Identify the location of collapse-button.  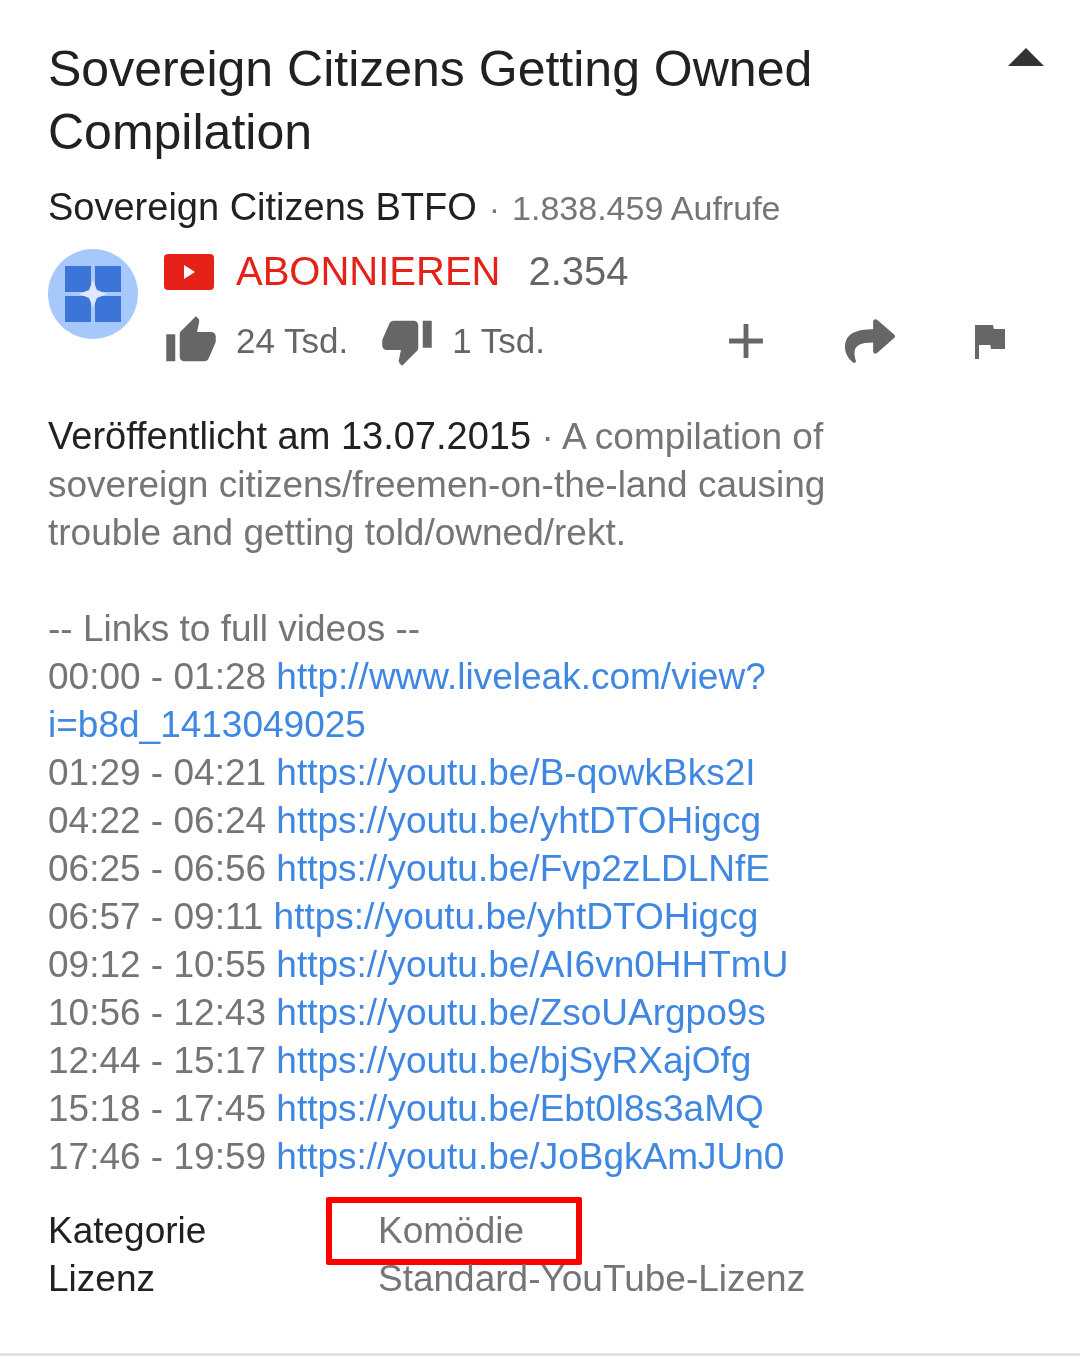
(1026, 57).